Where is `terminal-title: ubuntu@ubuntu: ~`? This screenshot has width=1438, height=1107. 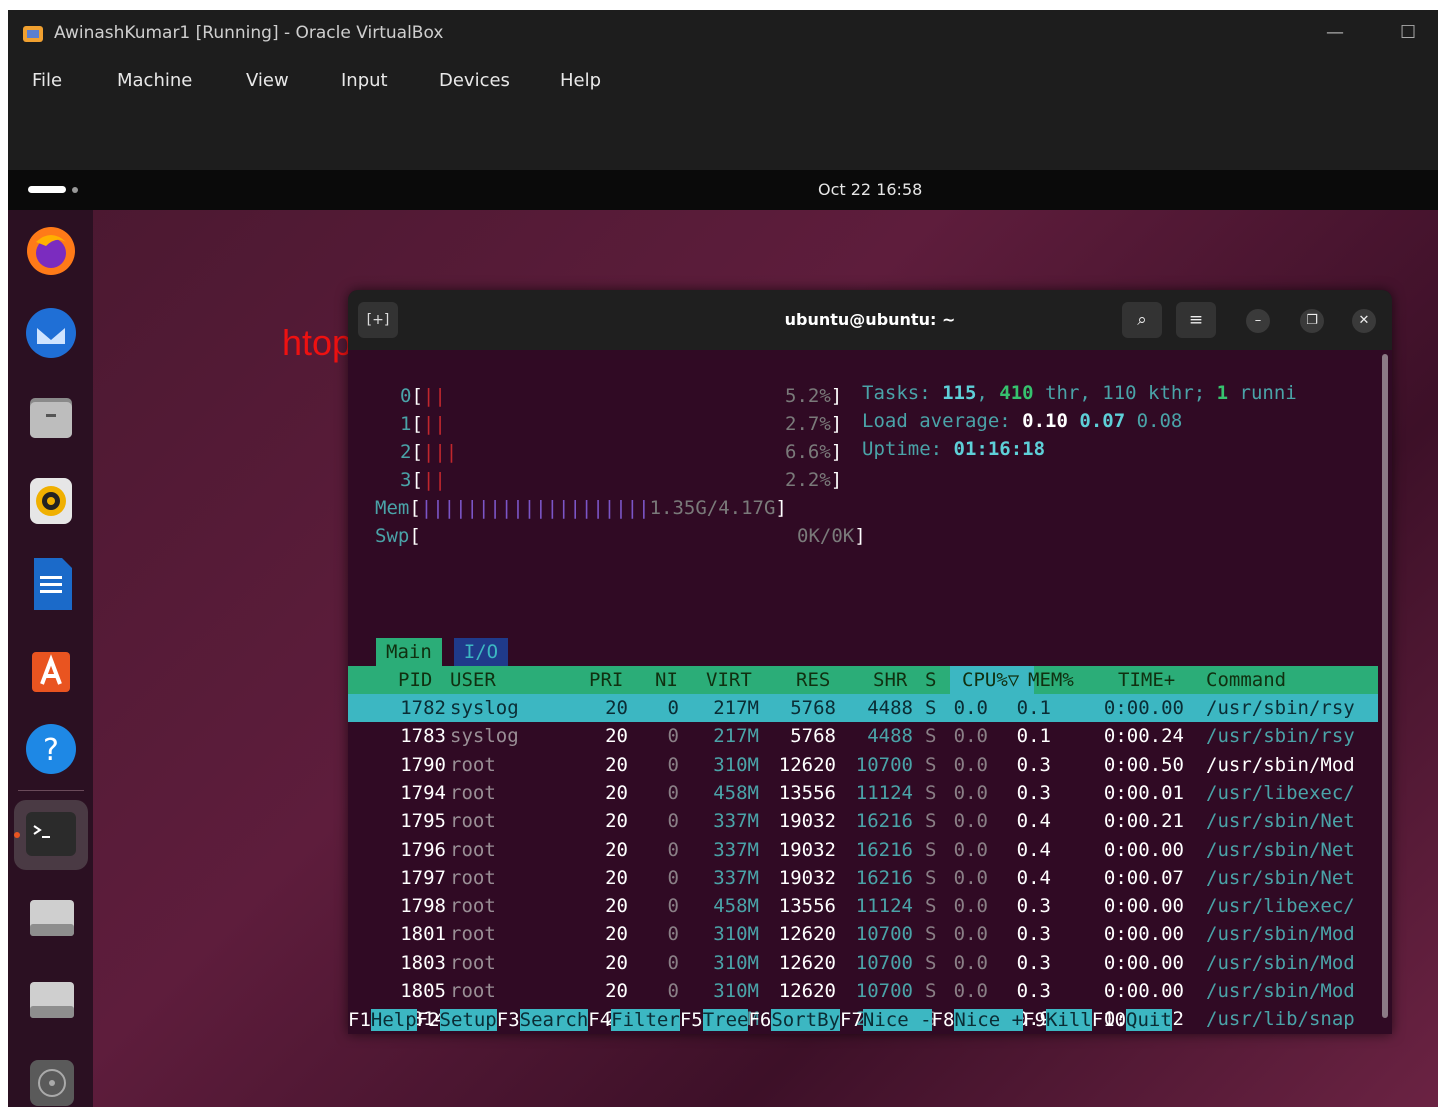
terminal-title: ubuntu@ubuntu: ~ is located at coordinates (870, 319).